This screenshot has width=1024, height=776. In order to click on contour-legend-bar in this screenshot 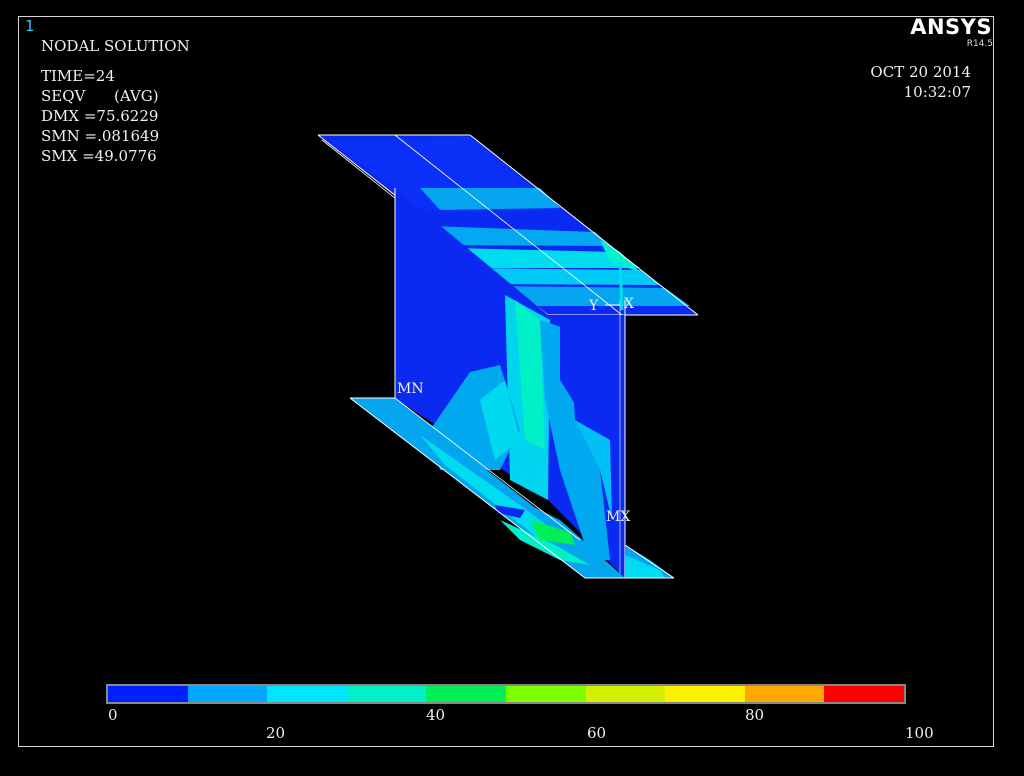, I will do `click(506, 694)`.